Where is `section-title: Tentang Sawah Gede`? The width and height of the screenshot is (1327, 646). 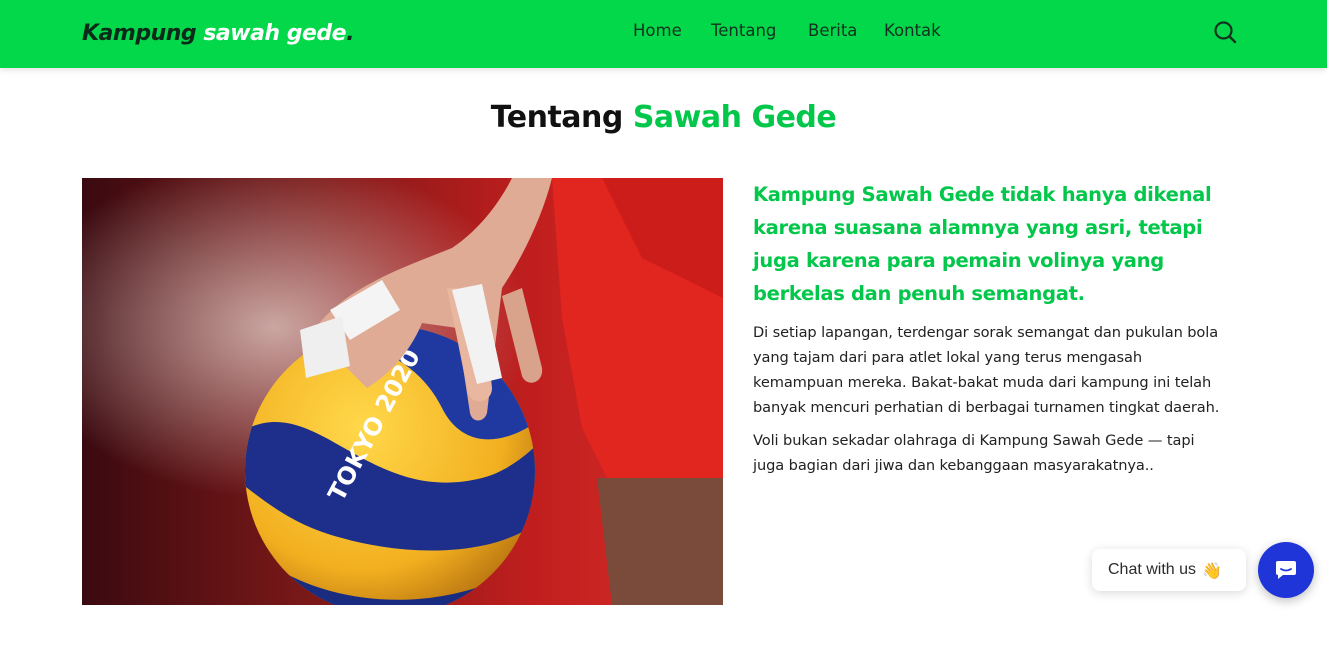 section-title: Tentang Sawah Gede is located at coordinates (663, 118).